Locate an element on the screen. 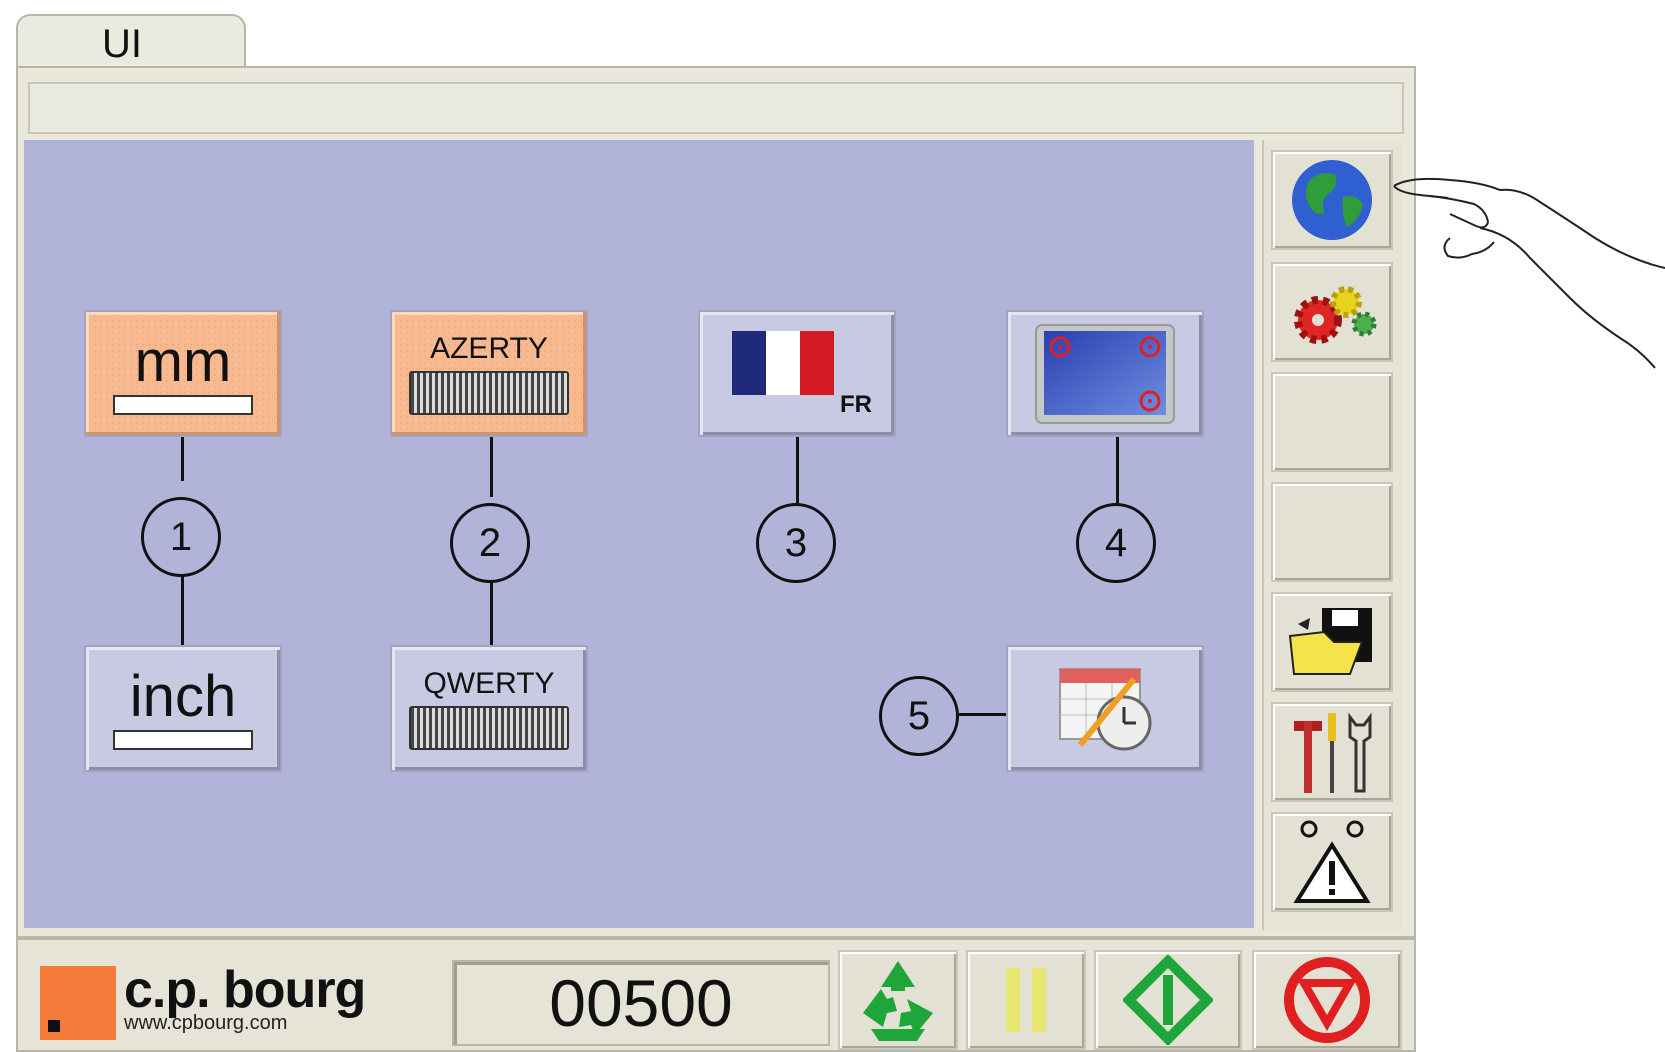 This screenshot has height=1052, width=1665. pause-icon is located at coordinates (1026, 1000).